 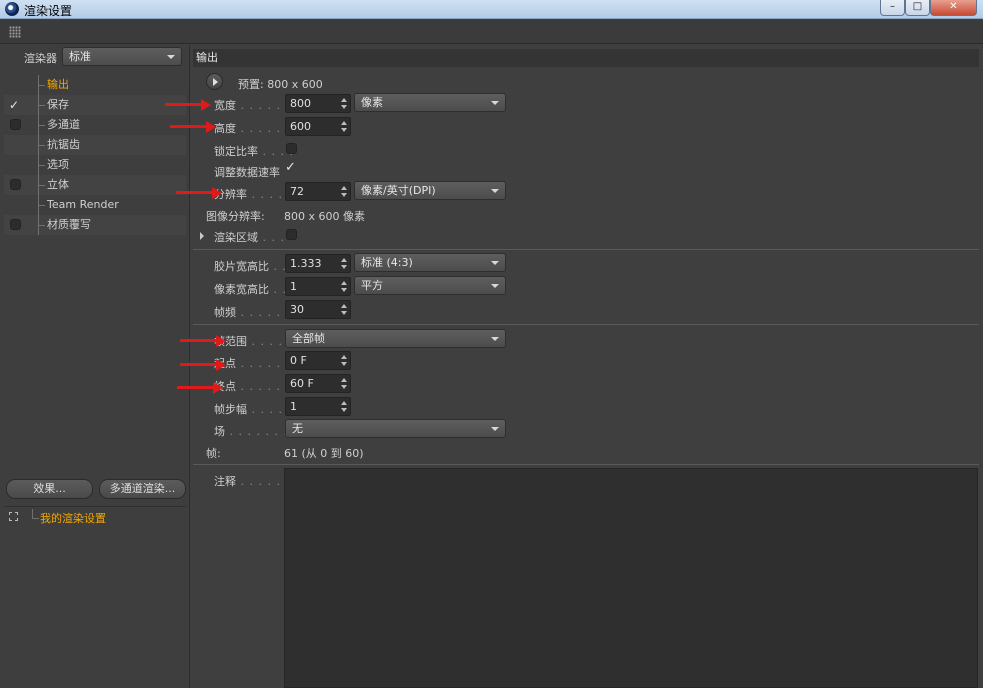 I want to click on field-dropdown: 无, so click(x=395, y=428).